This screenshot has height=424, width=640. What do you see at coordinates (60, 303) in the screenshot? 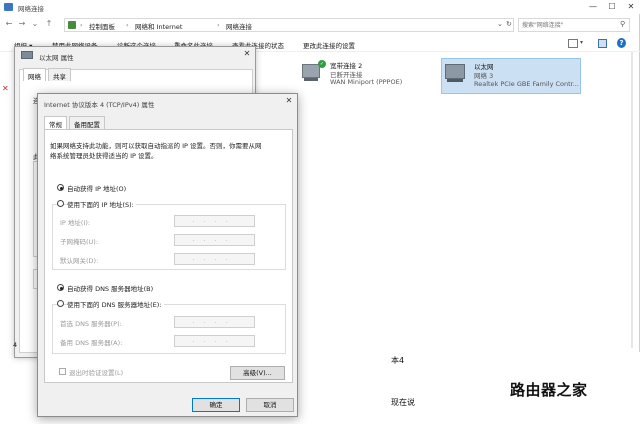
I see `manual-dns-radio` at bounding box center [60, 303].